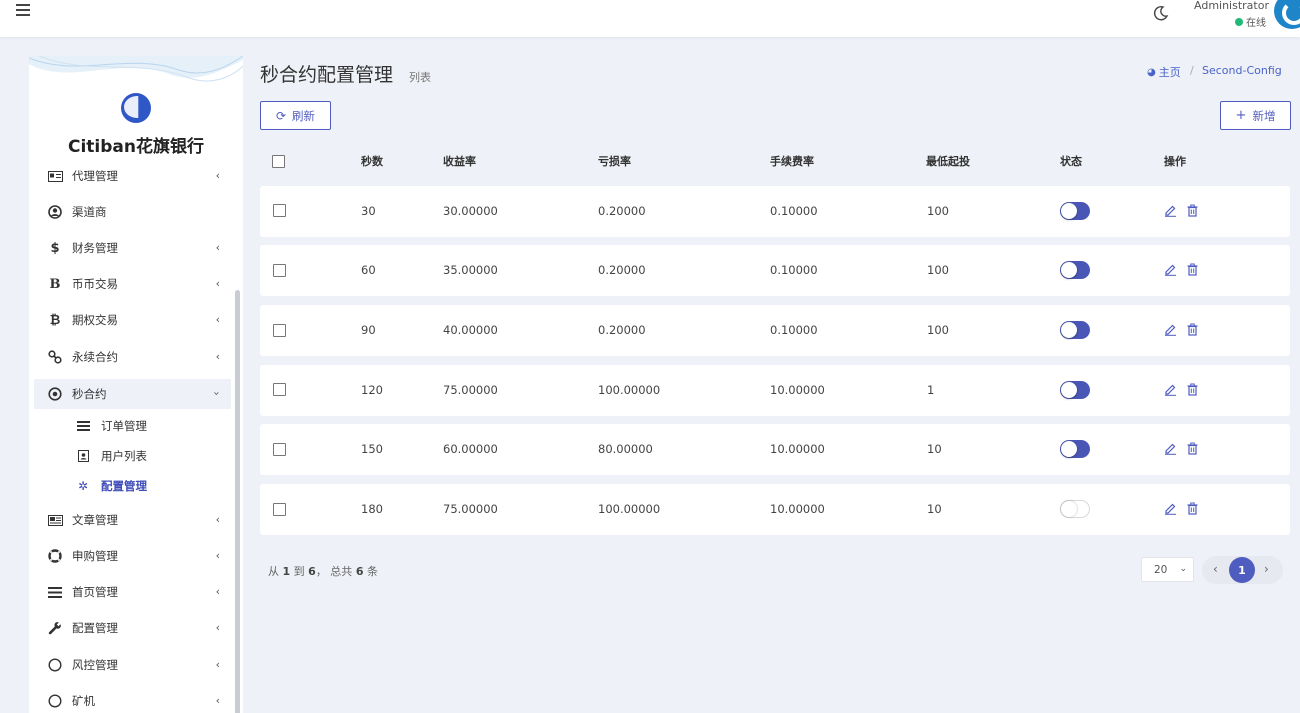  I want to click on summary-text: 从, so click(273, 571).